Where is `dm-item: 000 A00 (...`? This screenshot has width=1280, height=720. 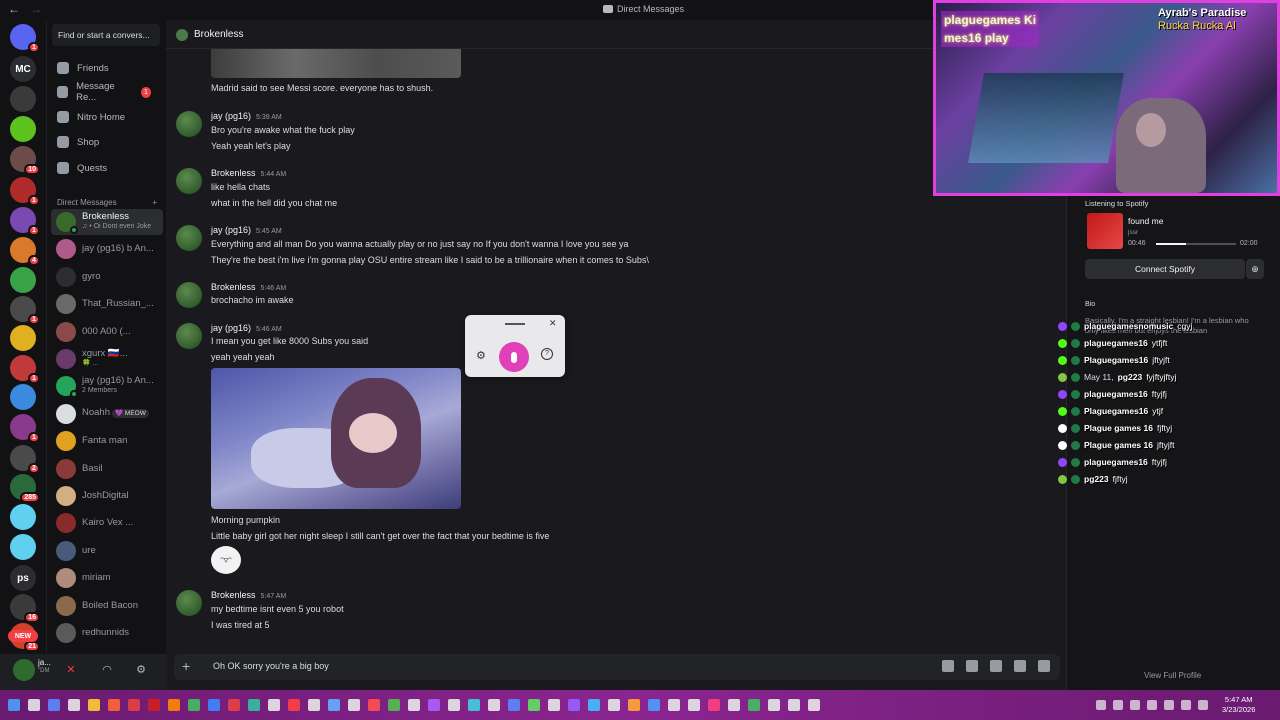
dm-item: 000 A00 (... is located at coordinates (107, 332).